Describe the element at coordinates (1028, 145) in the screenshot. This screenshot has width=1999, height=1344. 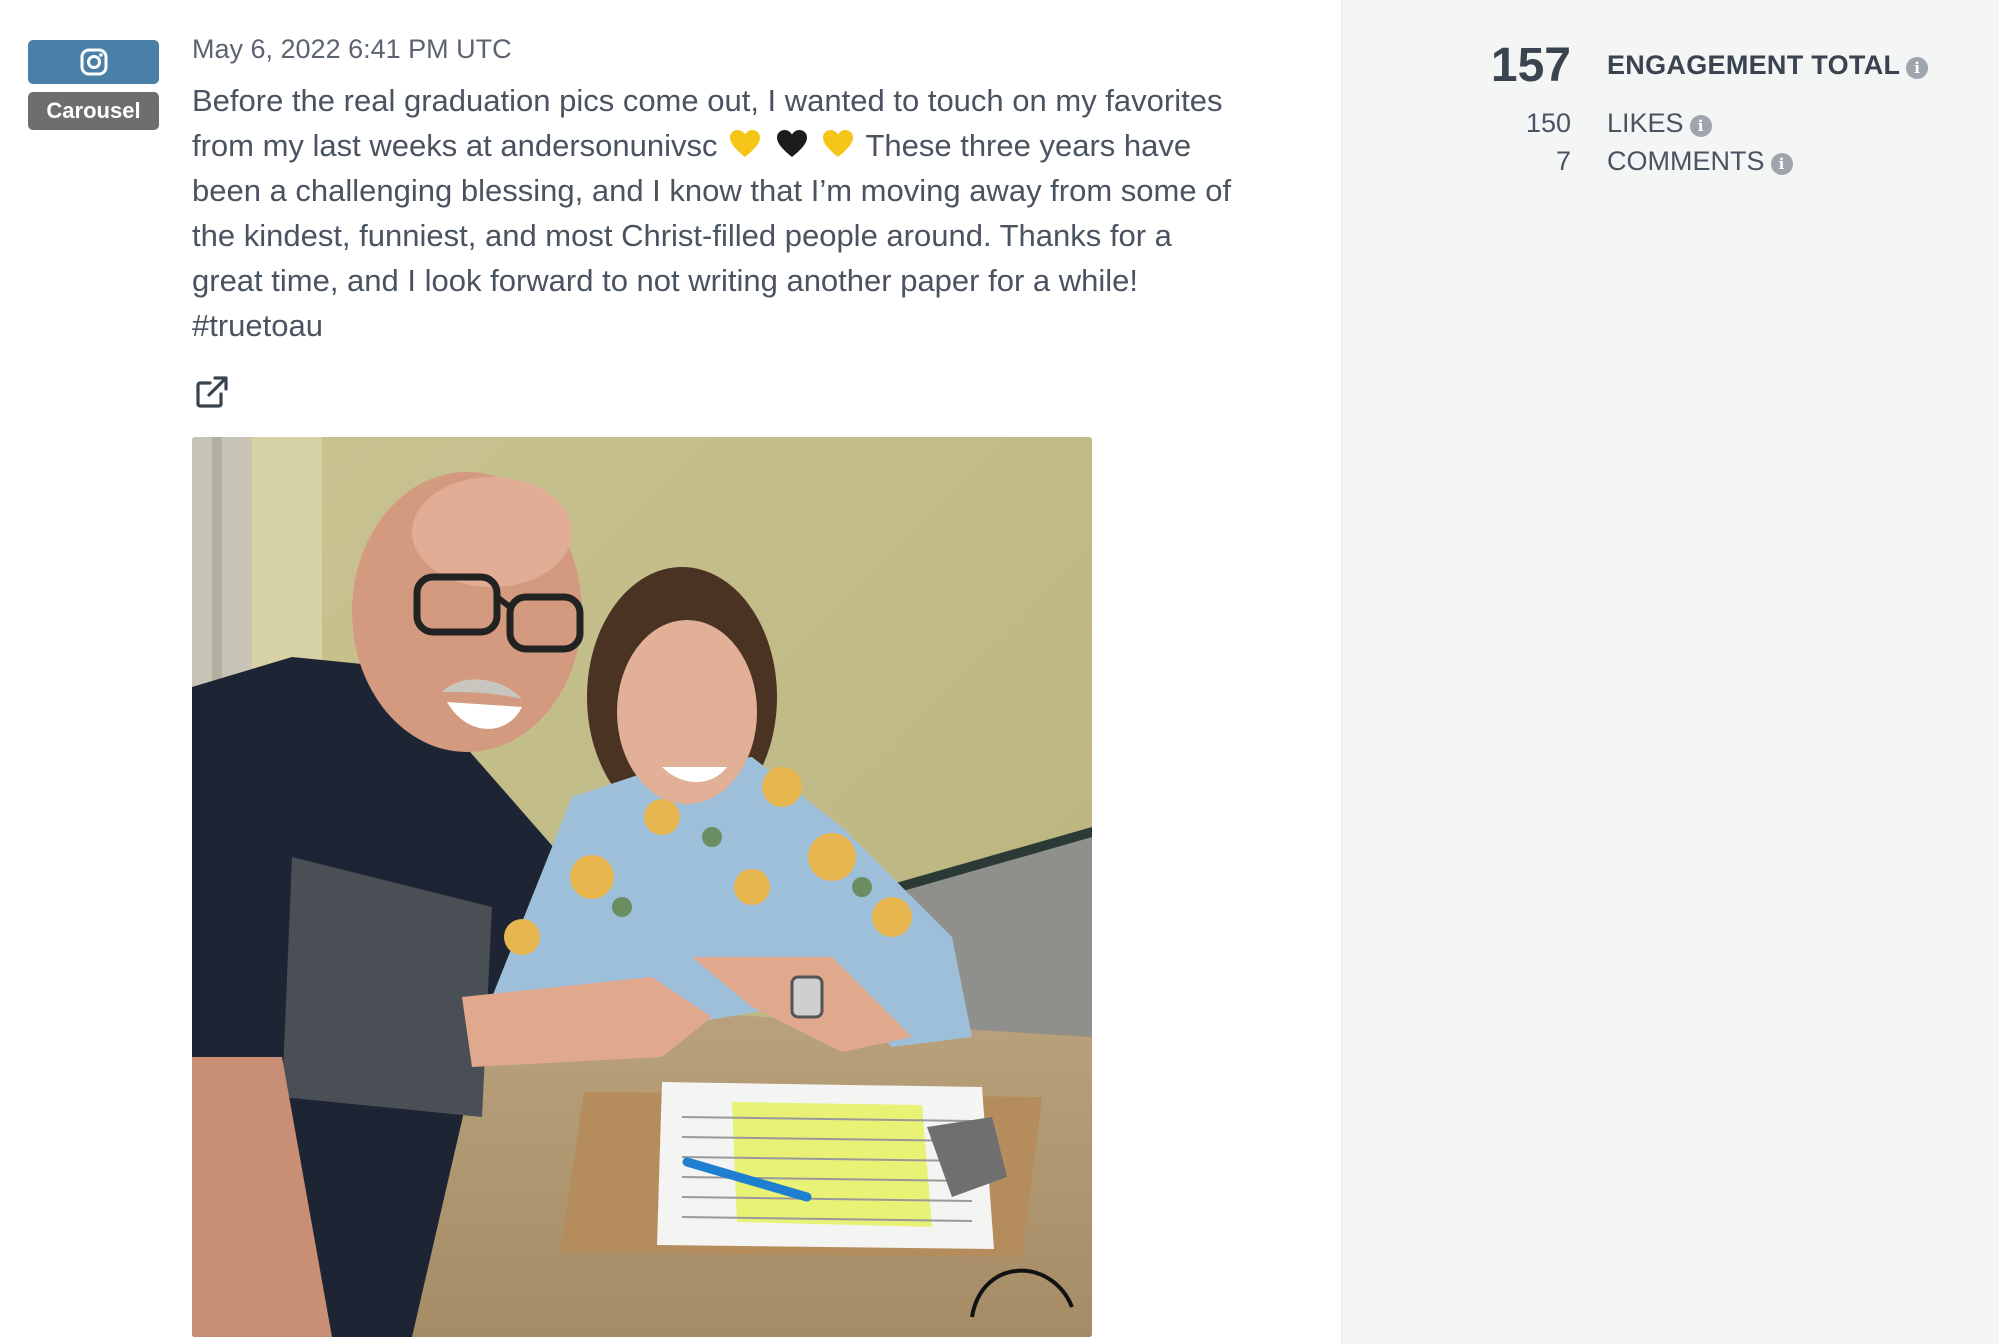
I see `caption-text: These three years have` at that location.